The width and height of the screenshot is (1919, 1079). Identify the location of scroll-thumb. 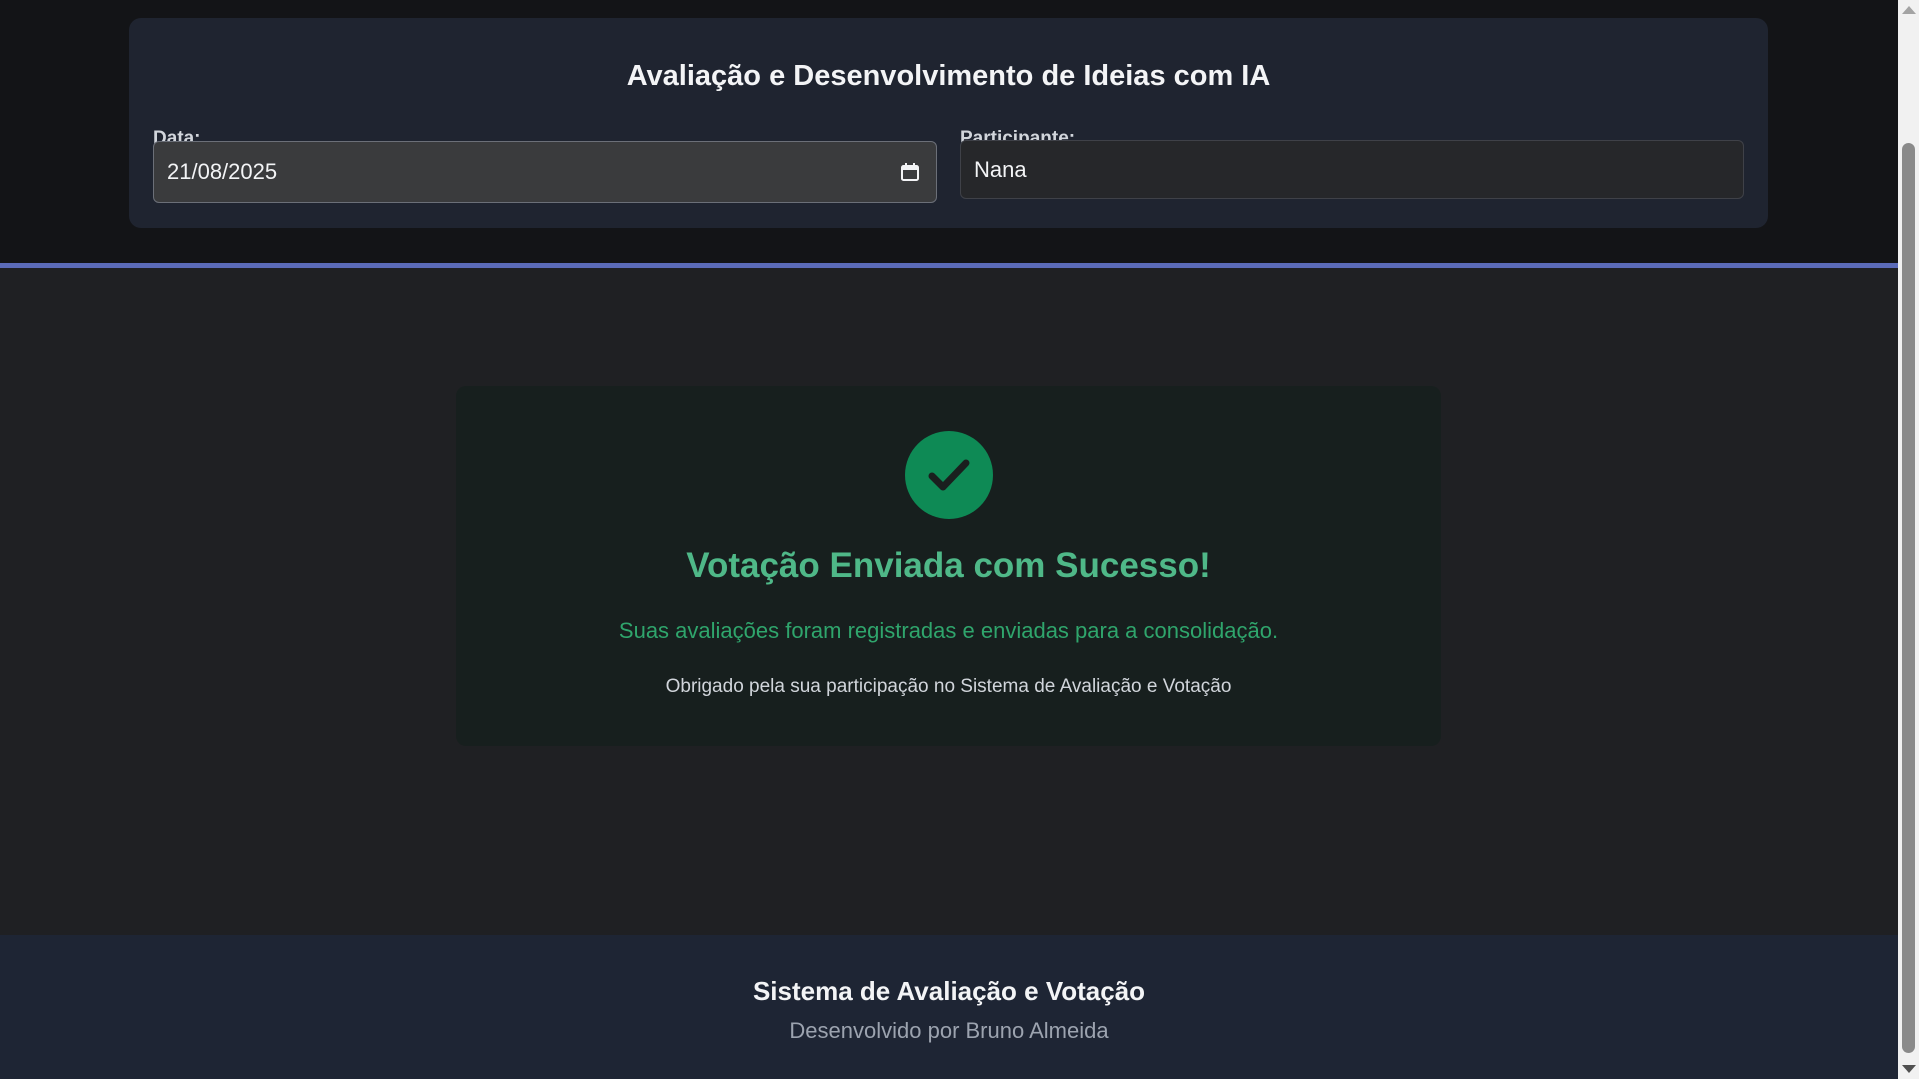
(1908, 598).